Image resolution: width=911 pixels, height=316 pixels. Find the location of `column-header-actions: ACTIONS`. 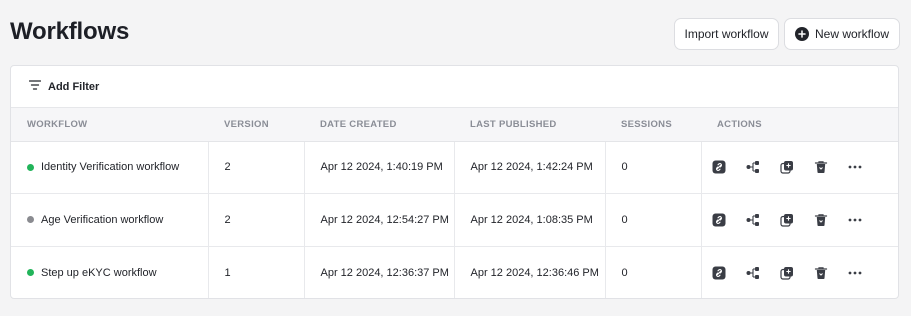

column-header-actions: ACTIONS is located at coordinates (799, 125).